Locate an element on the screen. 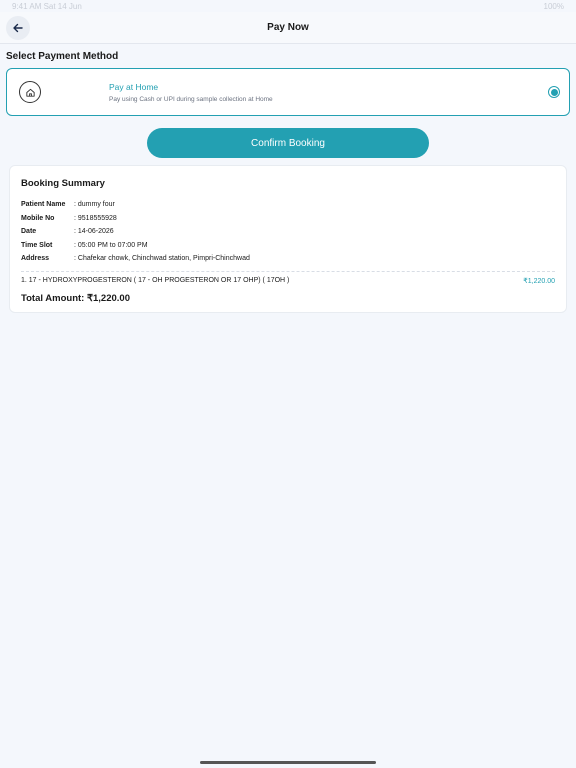 The image size is (576, 768). row-label: Mobile No is located at coordinates (38, 218).